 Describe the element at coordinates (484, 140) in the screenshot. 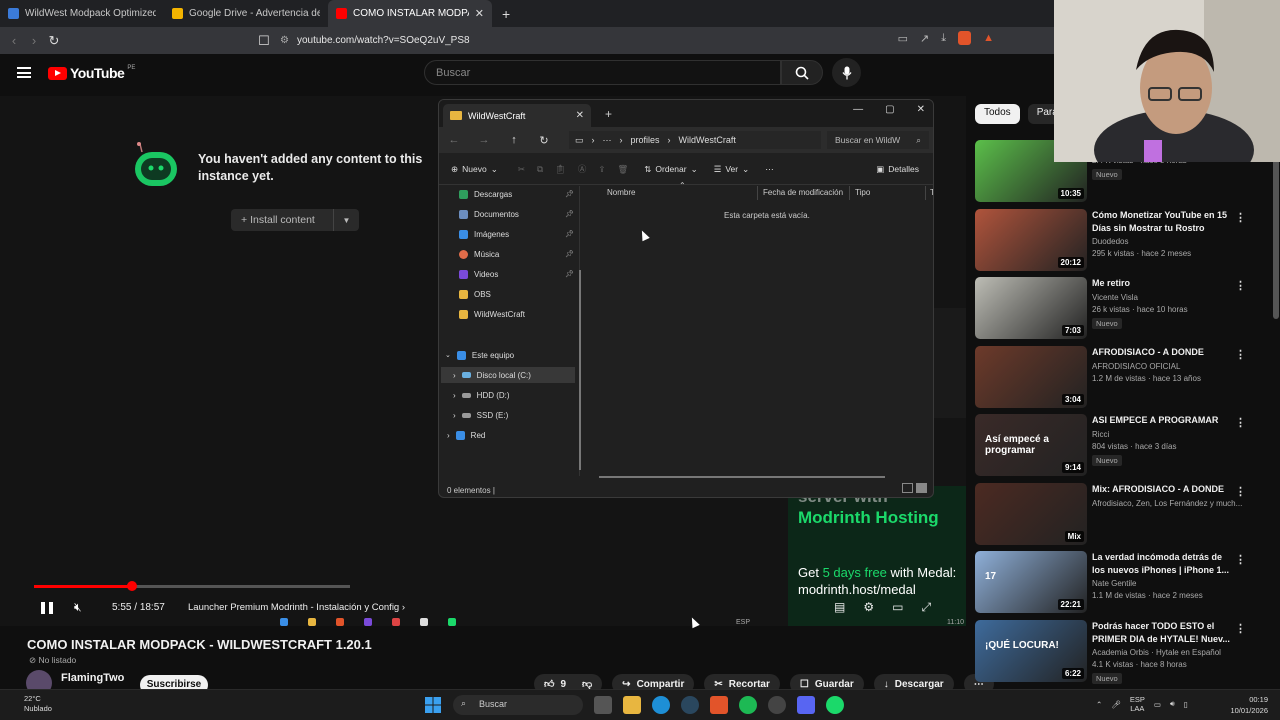

I see `forward-button: →` at that location.